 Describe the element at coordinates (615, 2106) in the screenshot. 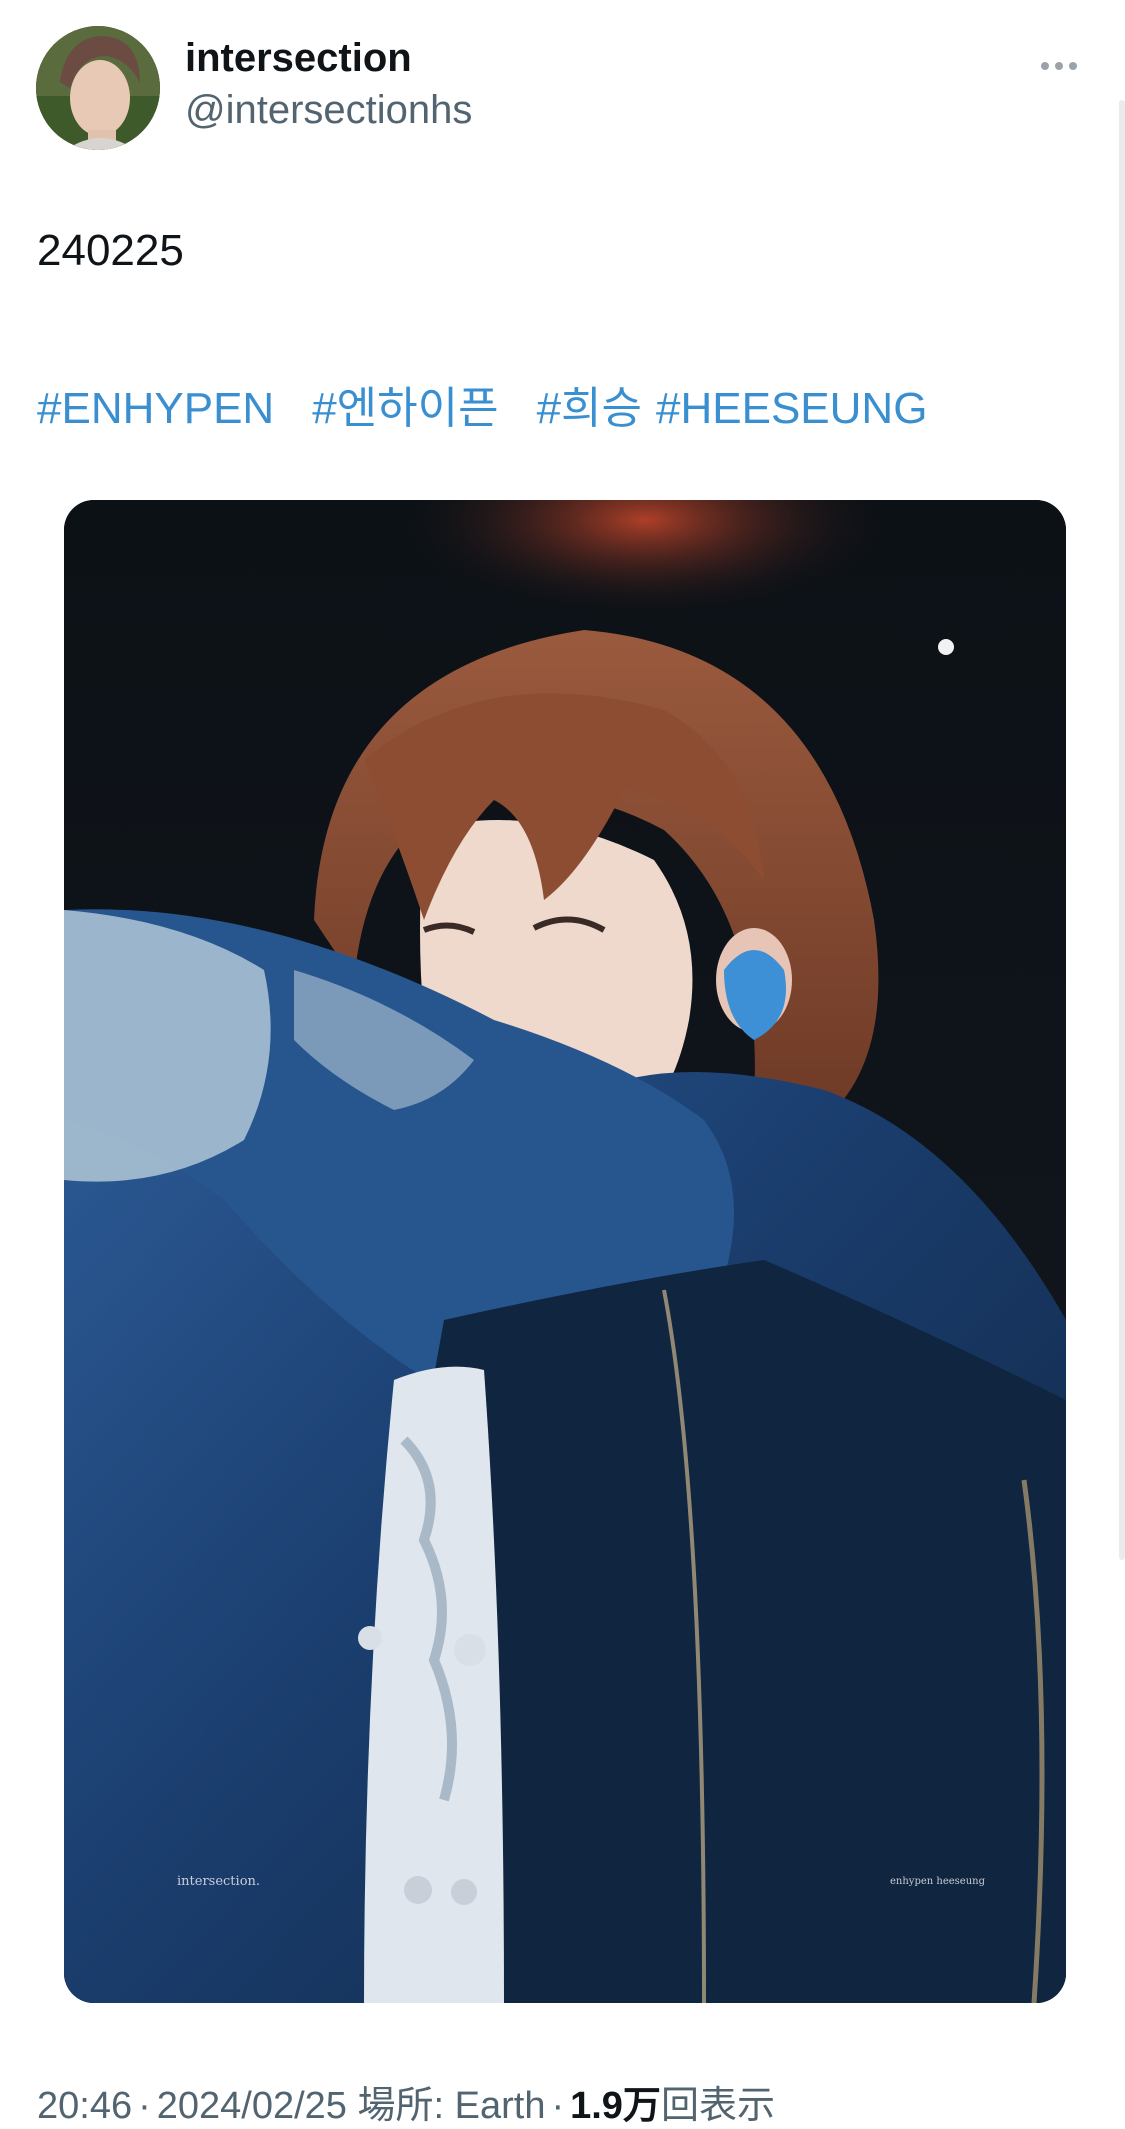

I see `views-count: 1.9万` at that location.